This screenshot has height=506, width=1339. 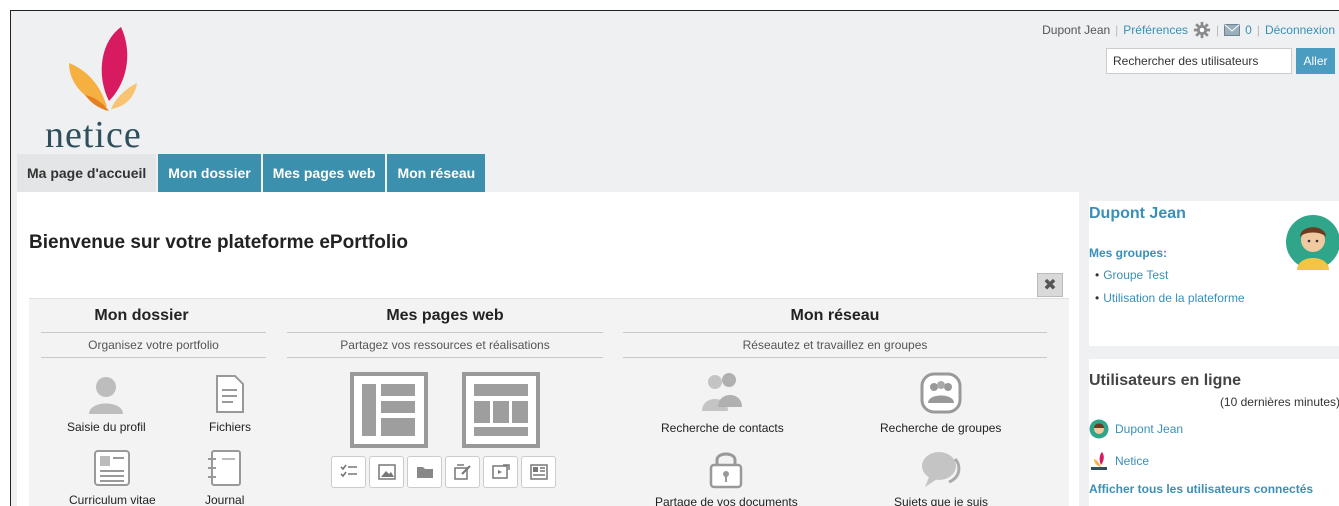 What do you see at coordinates (445, 315) in the screenshot?
I see `column-title-web-pages: Mes pages web` at bounding box center [445, 315].